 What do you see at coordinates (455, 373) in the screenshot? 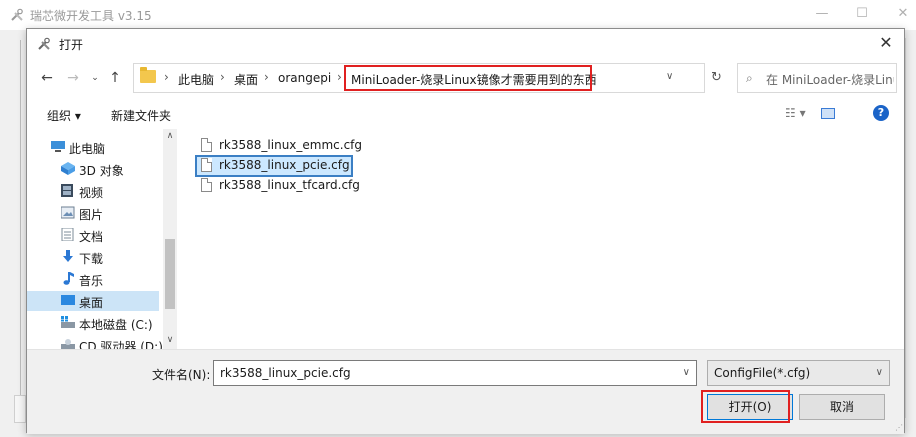
I see `filename-input: rk3588_linux_pcie.cfg ∨` at bounding box center [455, 373].